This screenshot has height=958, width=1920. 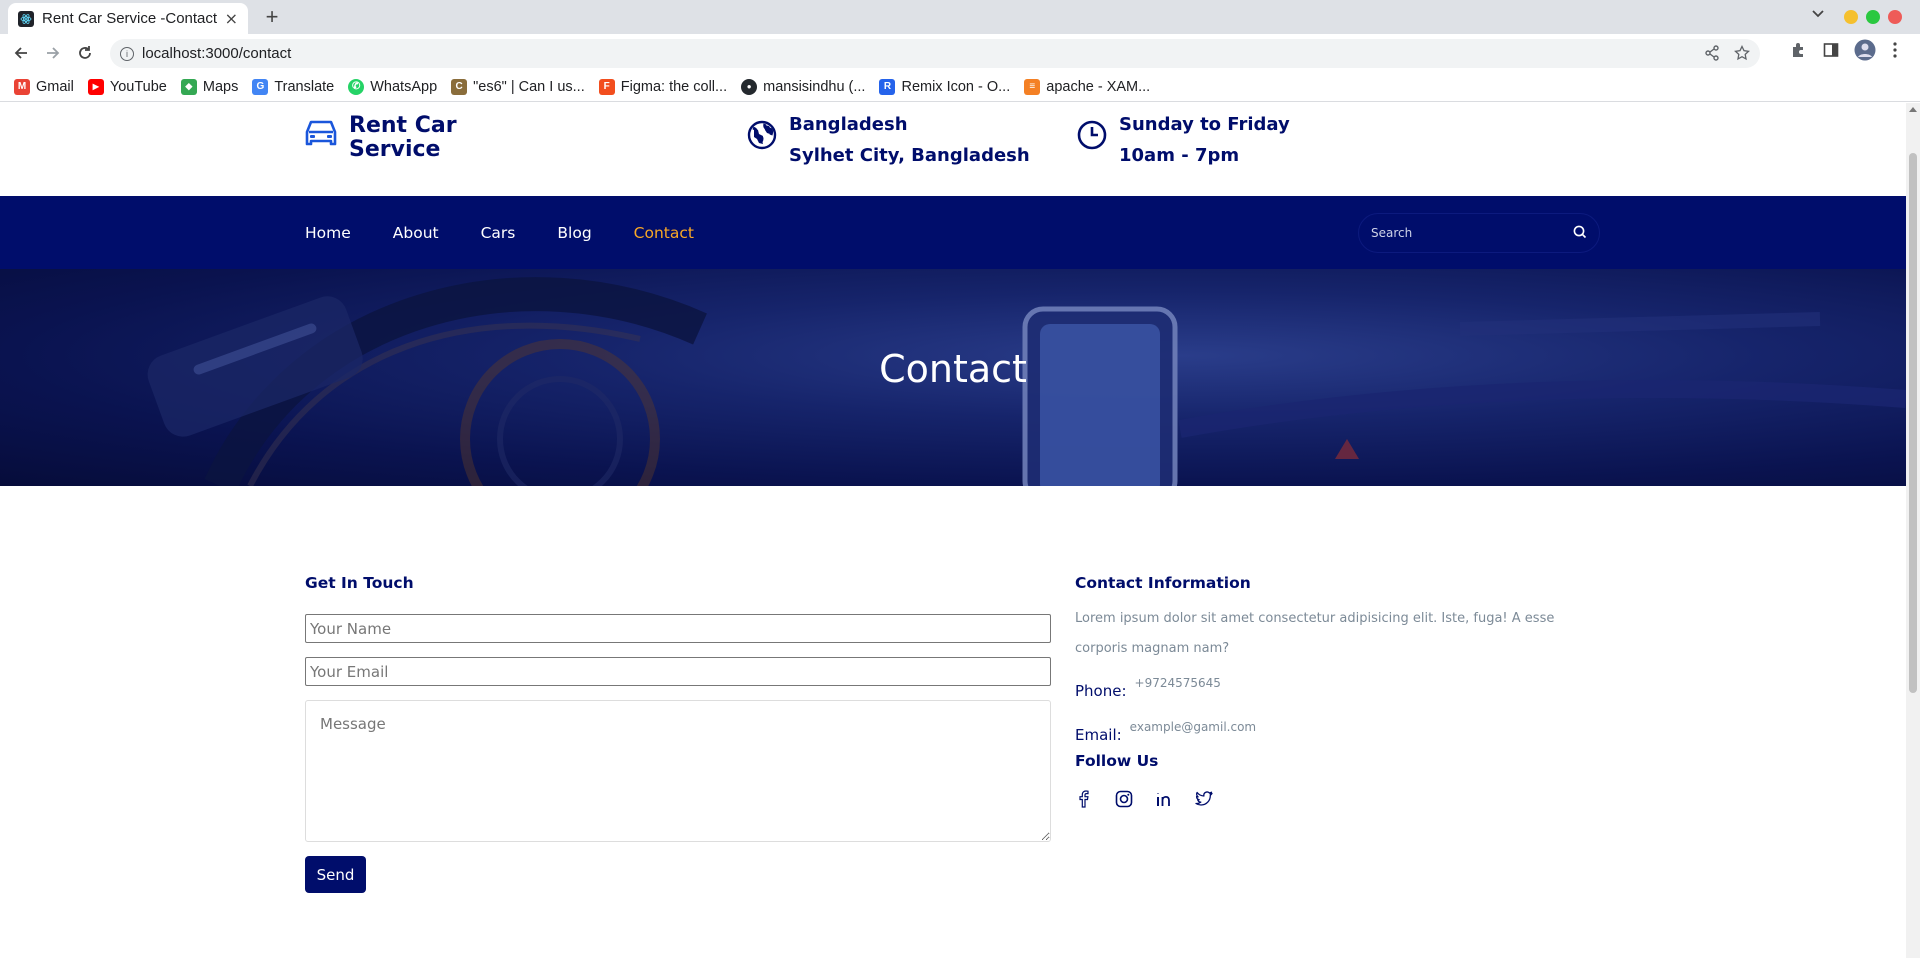 I want to click on email-value: example@gamil.com, so click(x=1193, y=727).